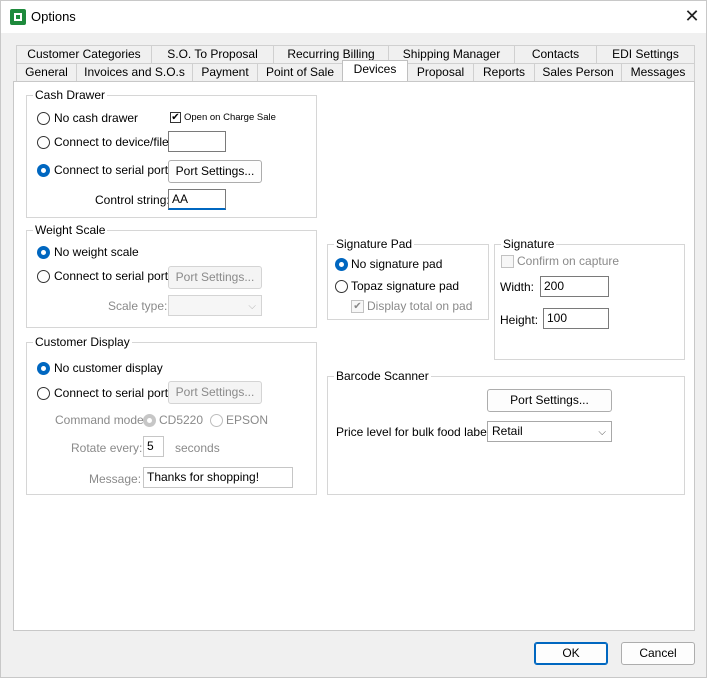 Image resolution: width=707 pixels, height=678 pixels. I want to click on no-weight-scale-label: No weight scale, so click(96, 252).